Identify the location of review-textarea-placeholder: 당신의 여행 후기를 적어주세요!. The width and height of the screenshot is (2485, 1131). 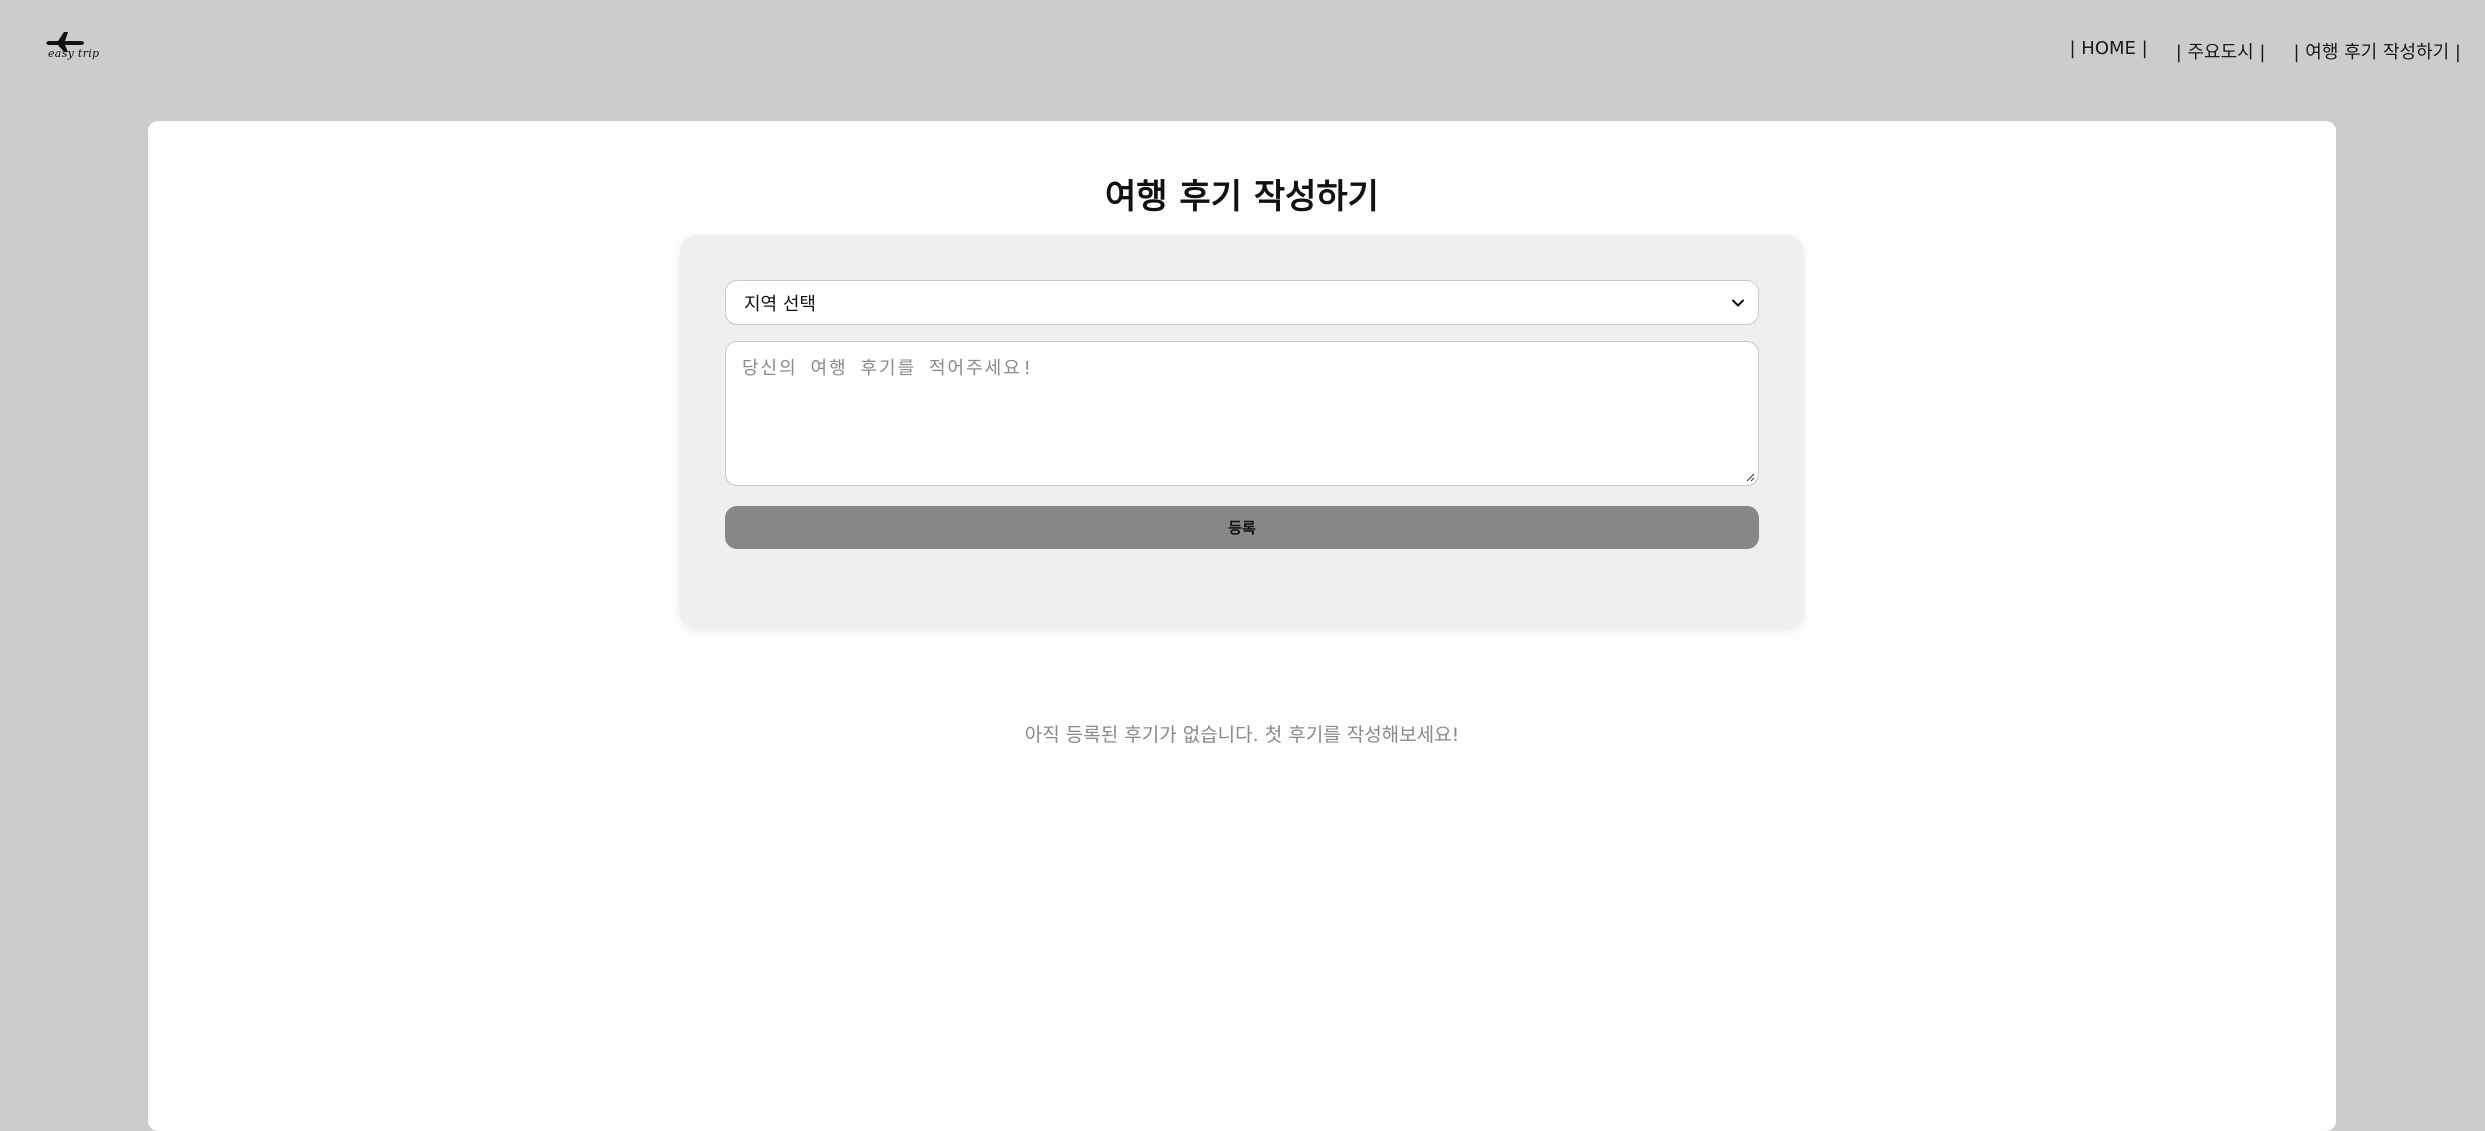
(888, 368).